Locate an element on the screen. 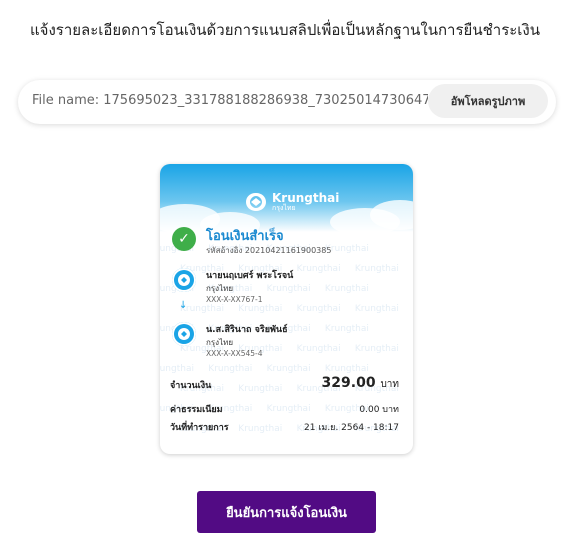  amount-label: จำนวนเงิน is located at coordinates (191, 386).